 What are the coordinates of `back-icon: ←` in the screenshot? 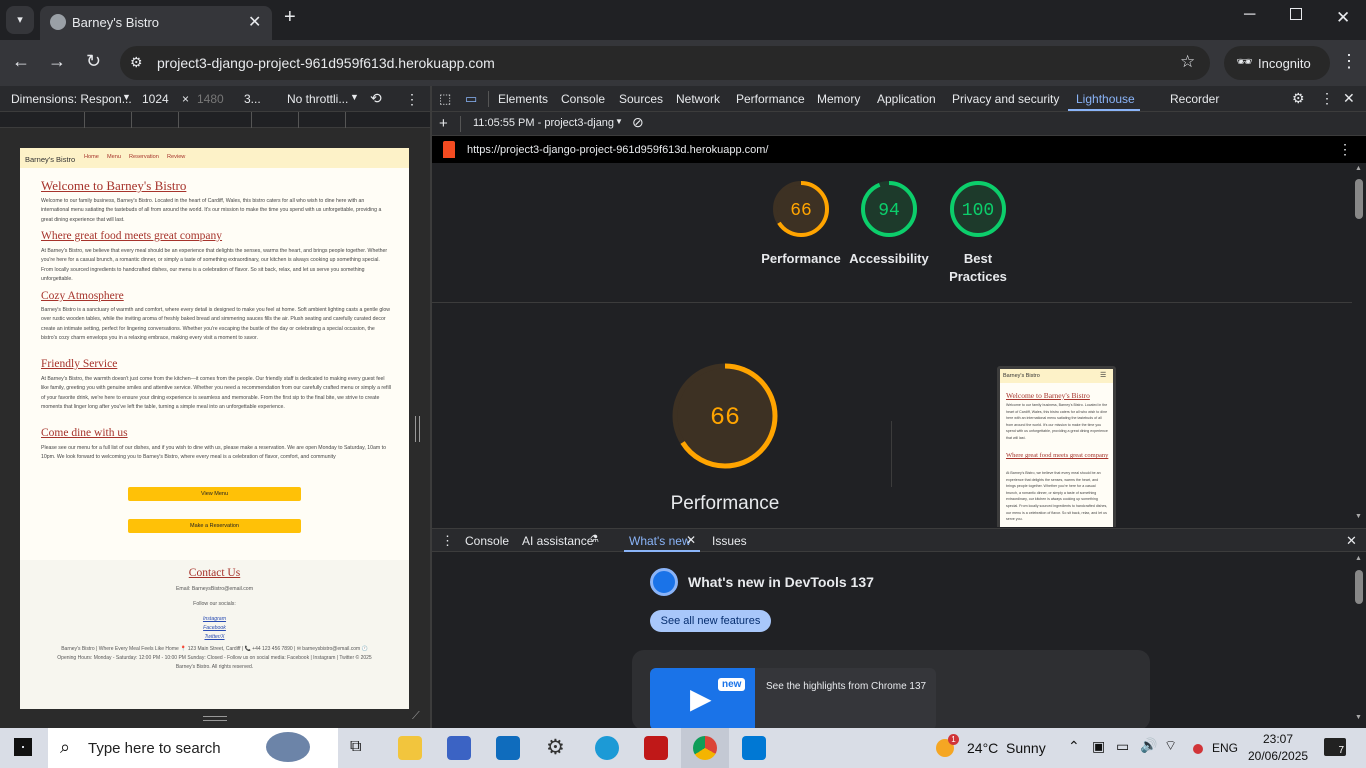 It's located at (21, 61).